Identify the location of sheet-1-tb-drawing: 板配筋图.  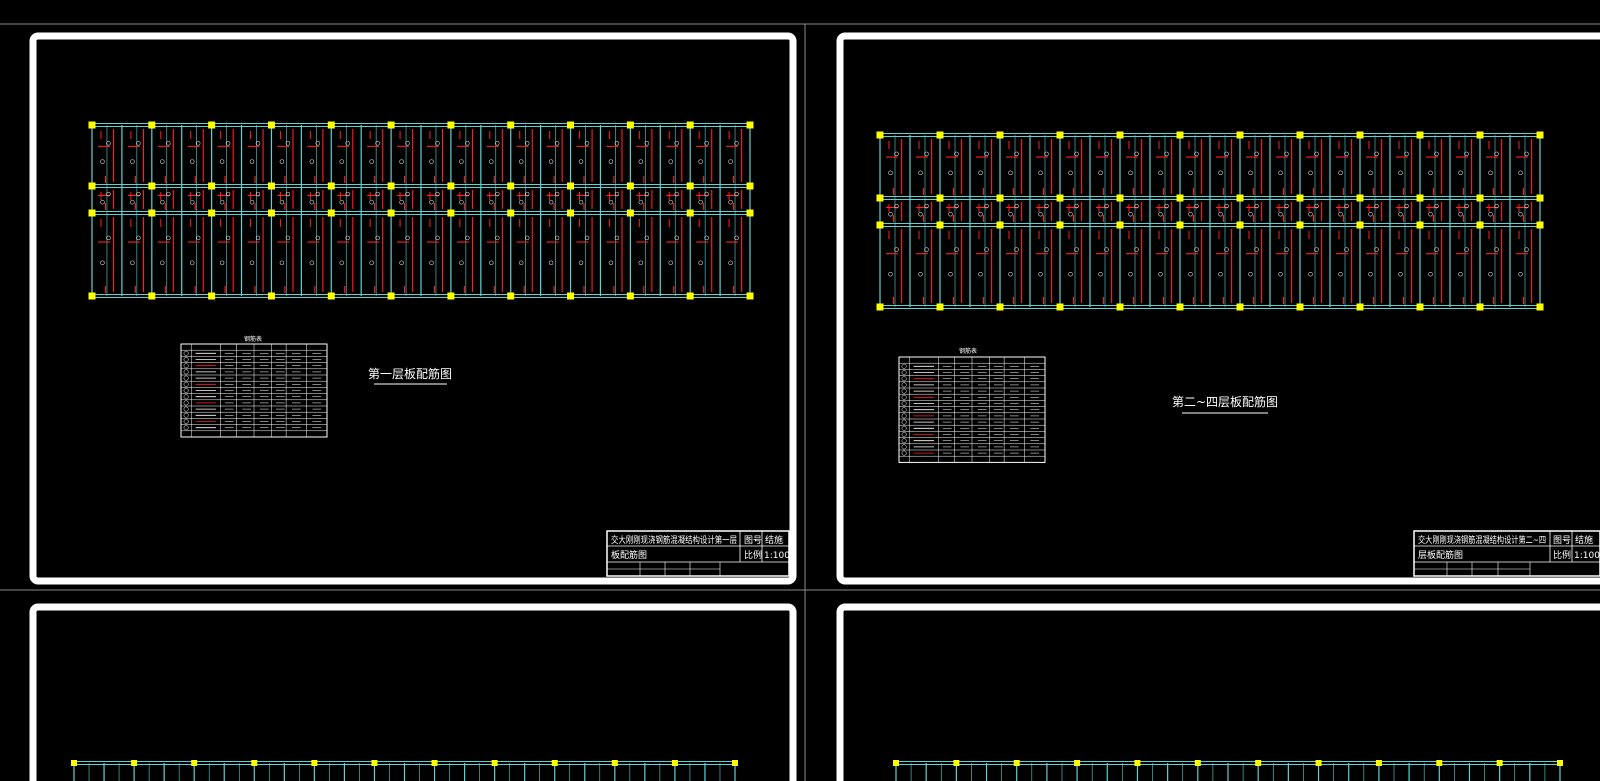
(629, 555).